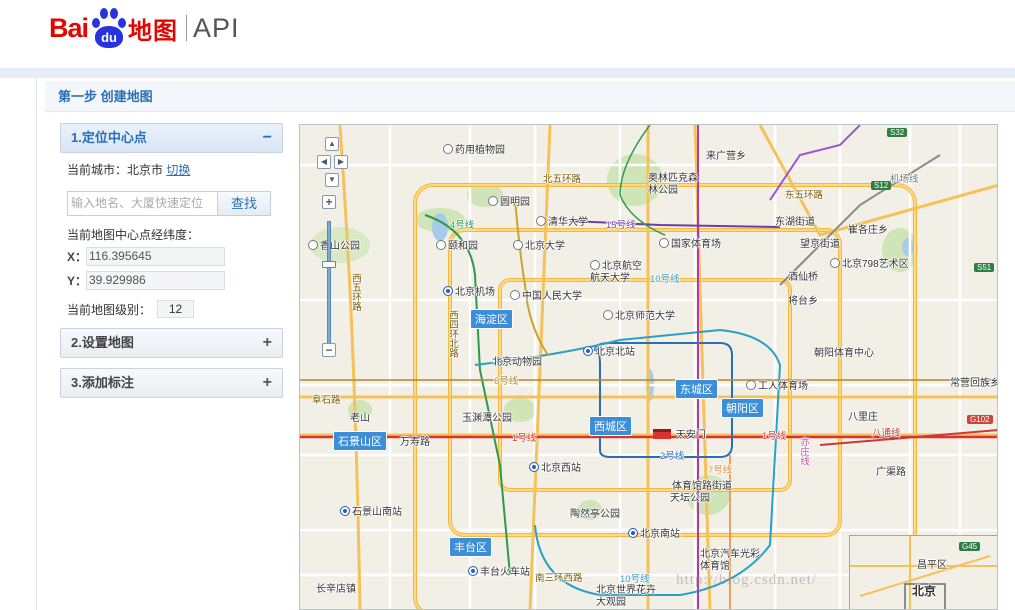 The height and width of the screenshot is (610, 1015). What do you see at coordinates (732, 561) in the screenshot?
I see `poi-label: 北京汽车光彩体育馆` at bounding box center [732, 561].